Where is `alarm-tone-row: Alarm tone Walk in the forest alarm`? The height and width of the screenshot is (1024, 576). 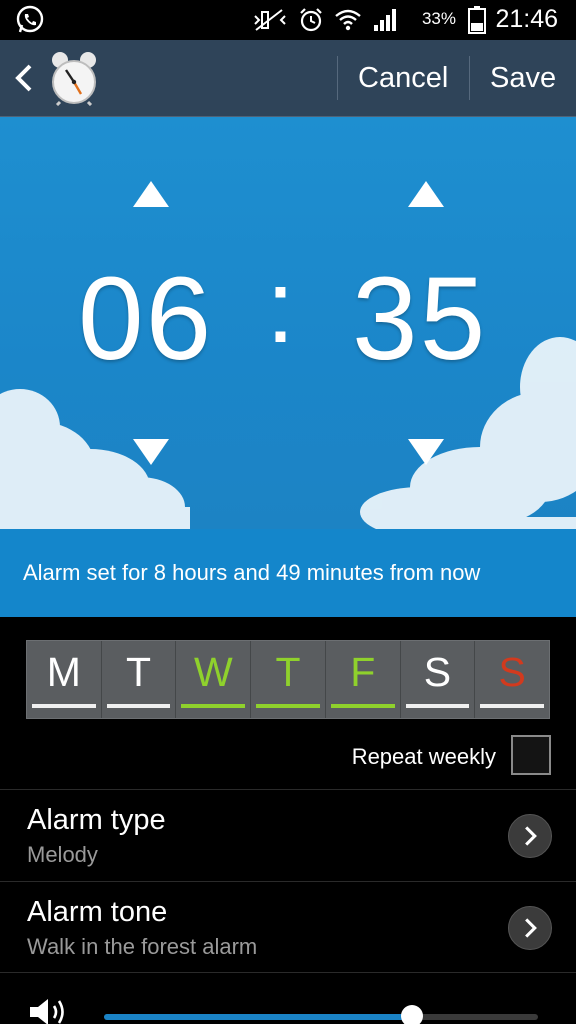 alarm-tone-row: Alarm tone Walk in the forest alarm is located at coordinates (288, 927).